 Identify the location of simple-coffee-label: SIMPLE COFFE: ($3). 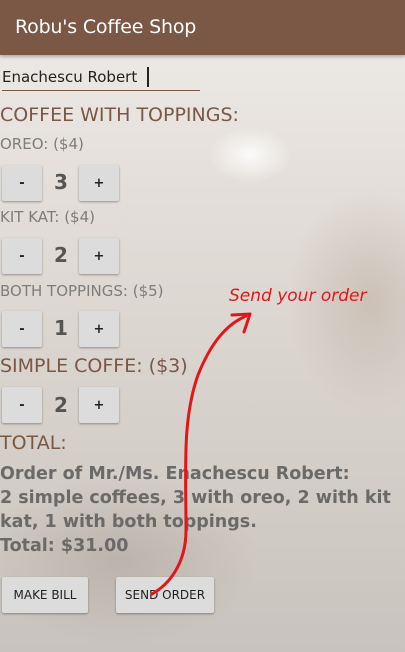
(94, 366).